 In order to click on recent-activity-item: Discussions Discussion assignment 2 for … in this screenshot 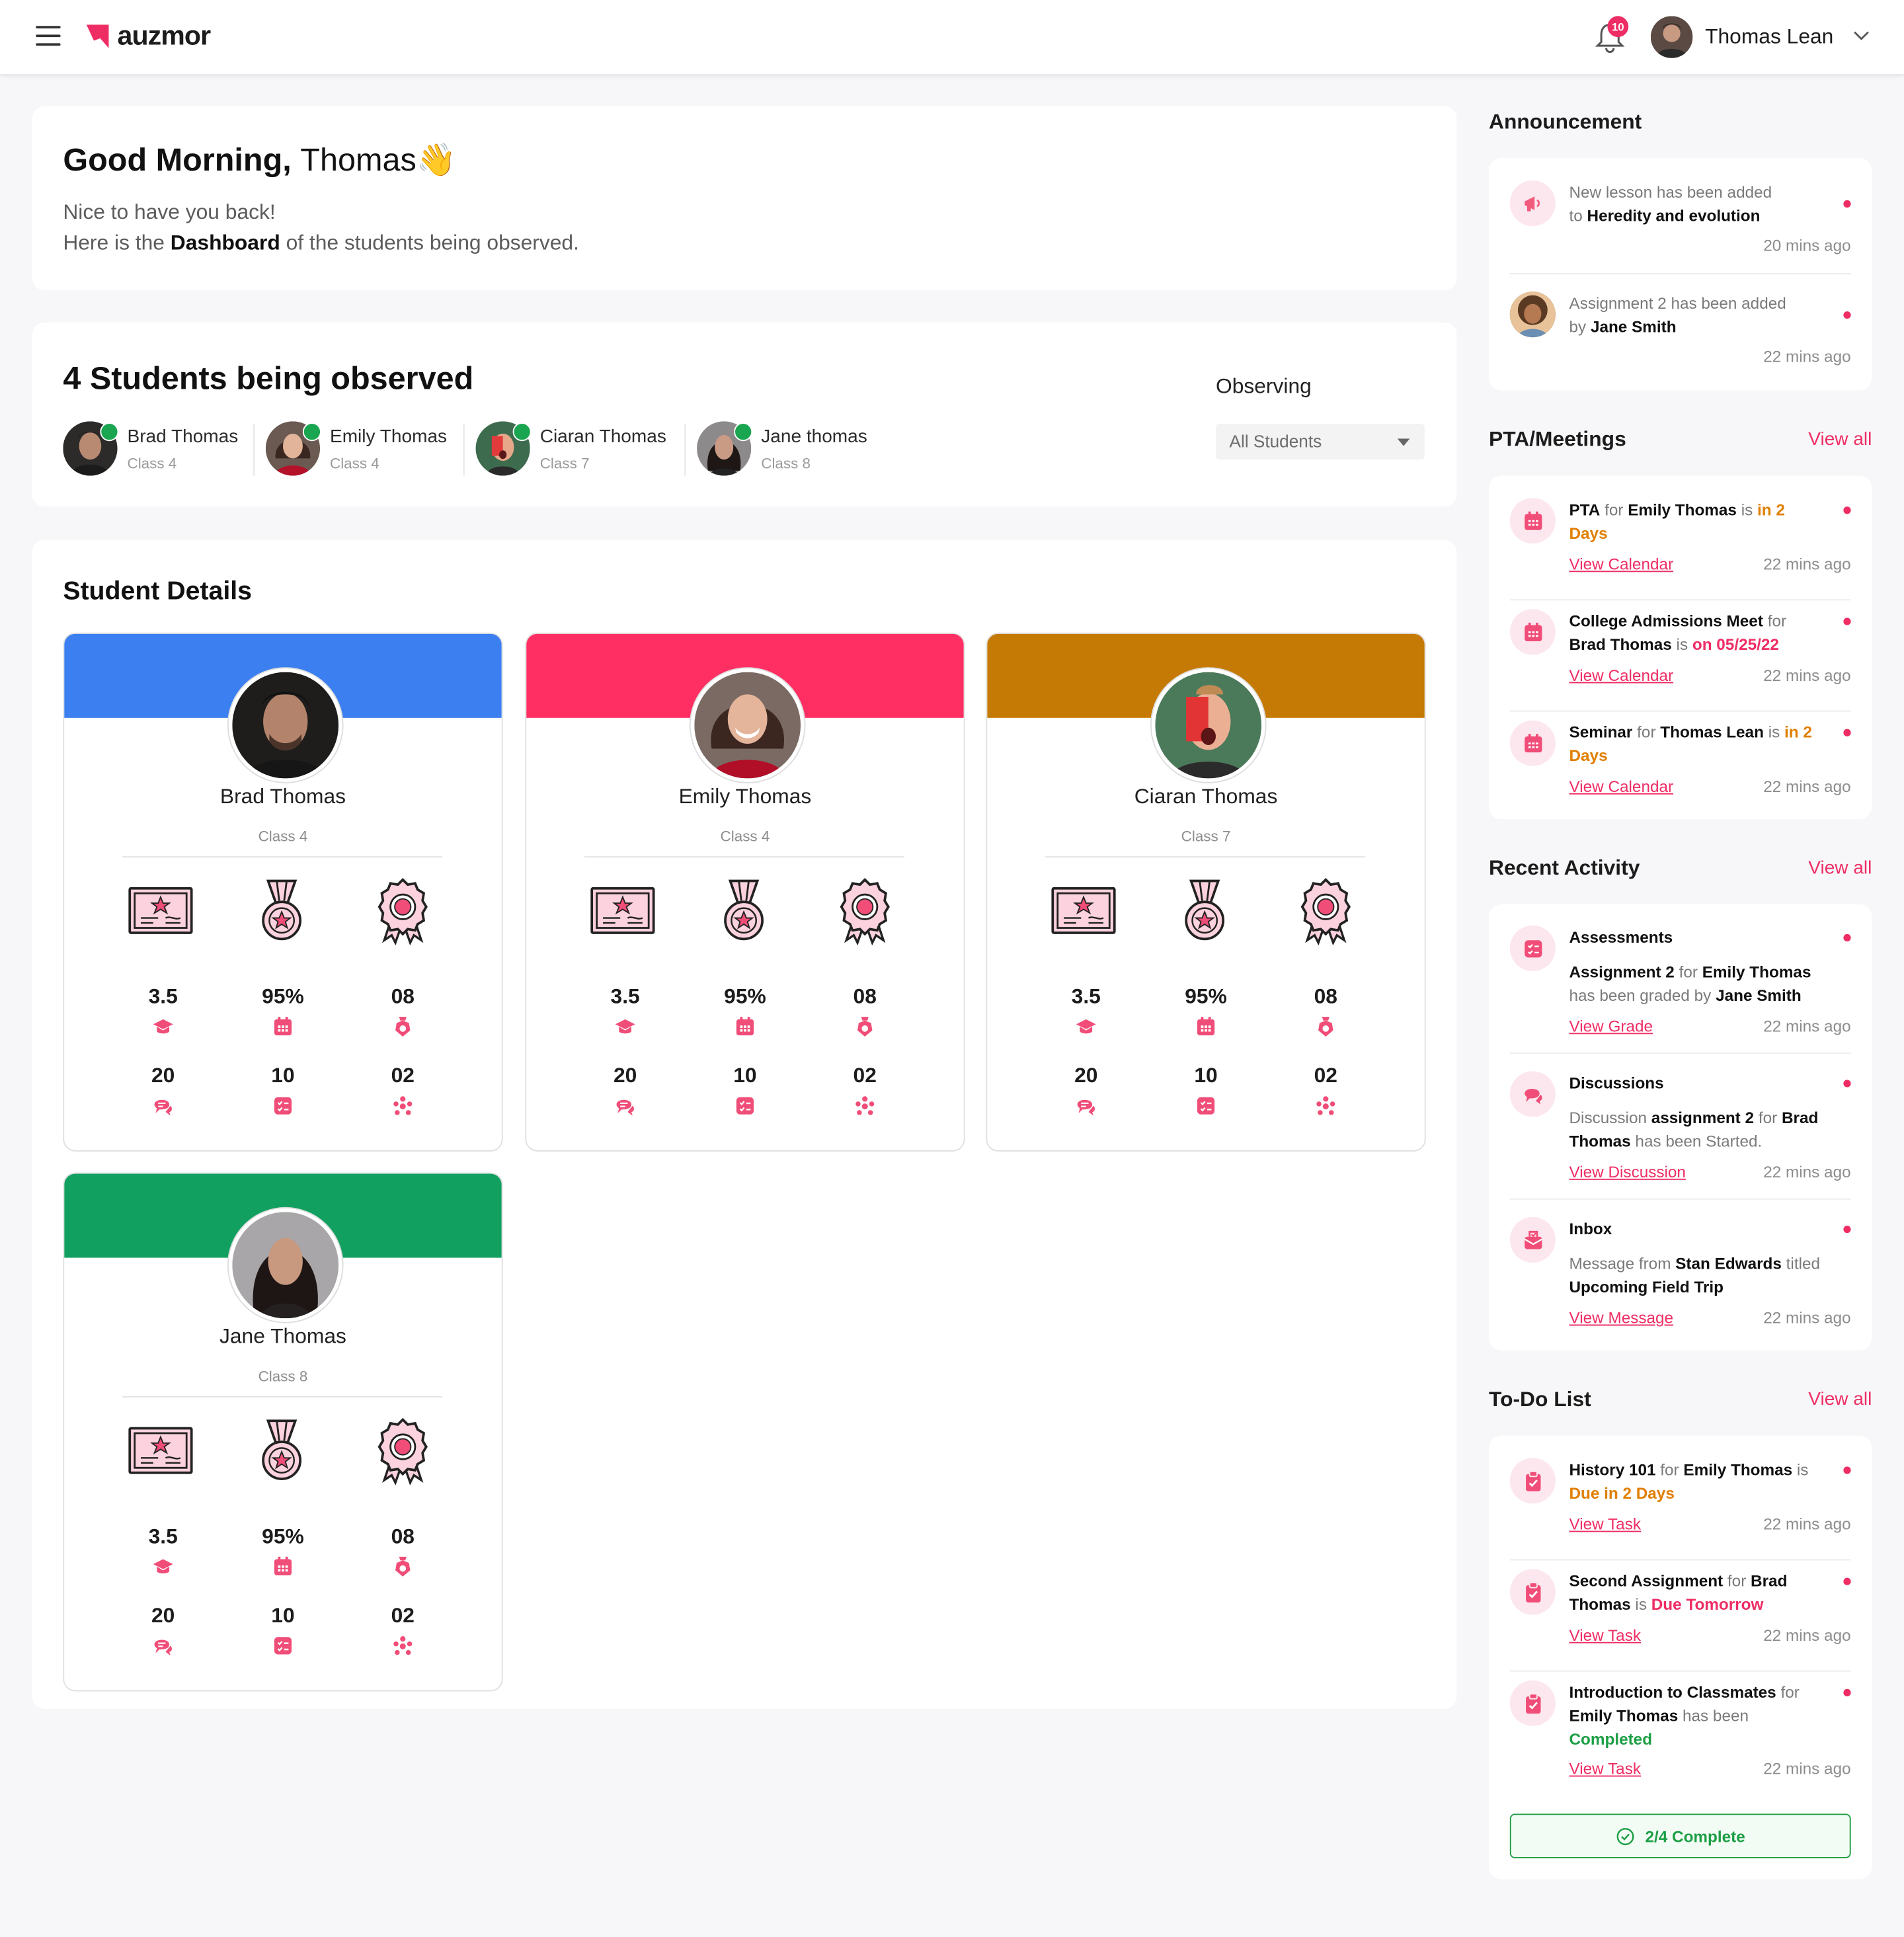, I will do `click(1680, 1130)`.